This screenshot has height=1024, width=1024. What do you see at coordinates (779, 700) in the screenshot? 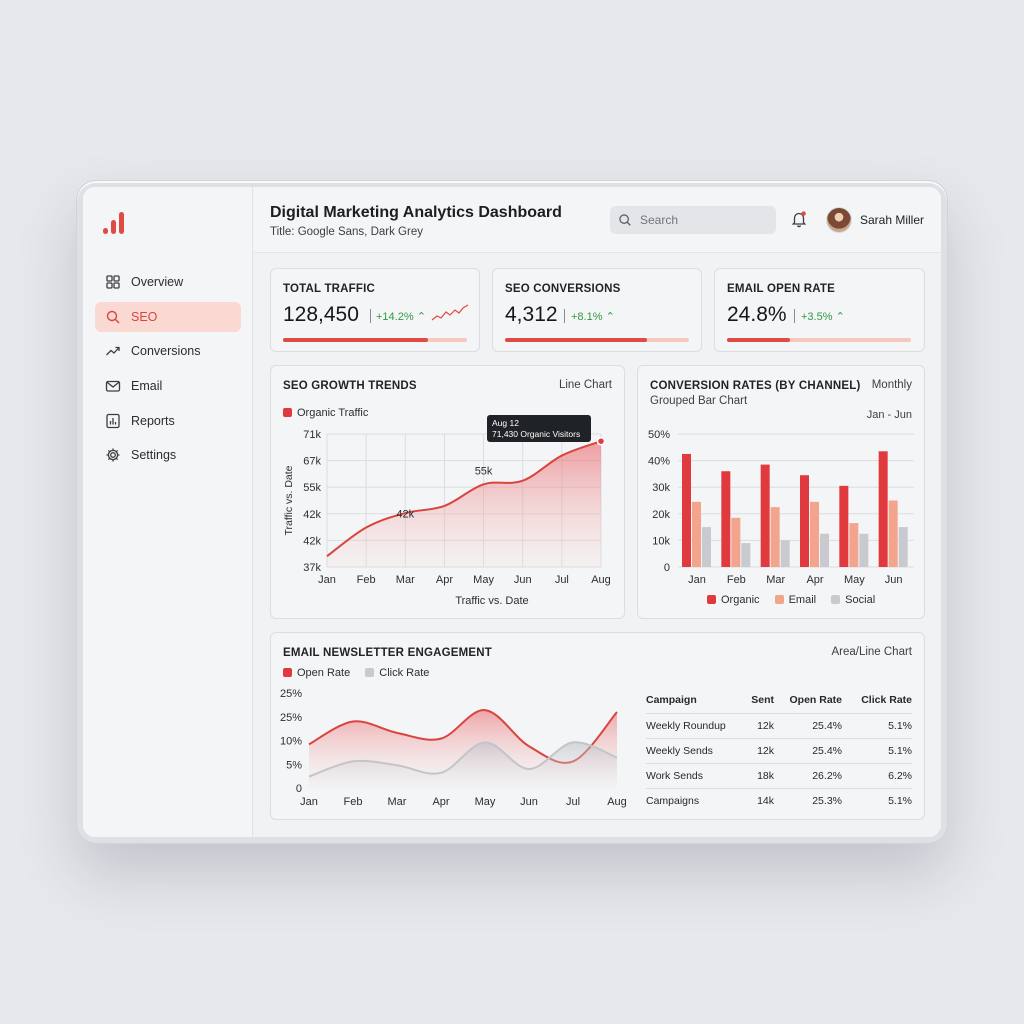
I see `table-header-row: Campaign Sent Open Rate Click Rate` at bounding box center [779, 700].